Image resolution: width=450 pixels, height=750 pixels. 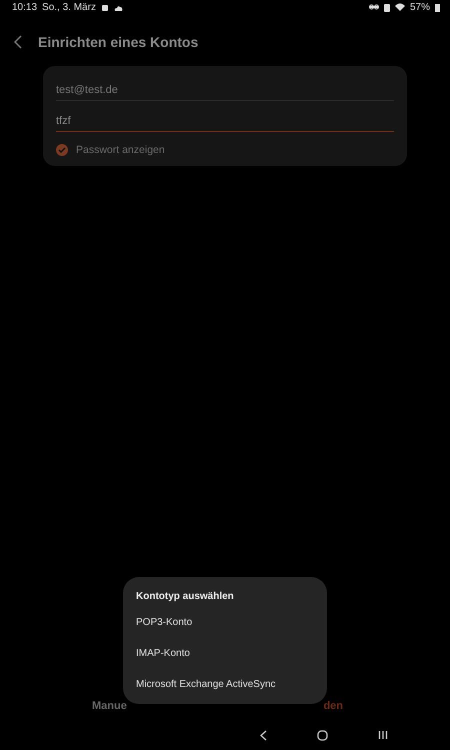 I want to click on recent-apps-icon, so click(x=383, y=735).